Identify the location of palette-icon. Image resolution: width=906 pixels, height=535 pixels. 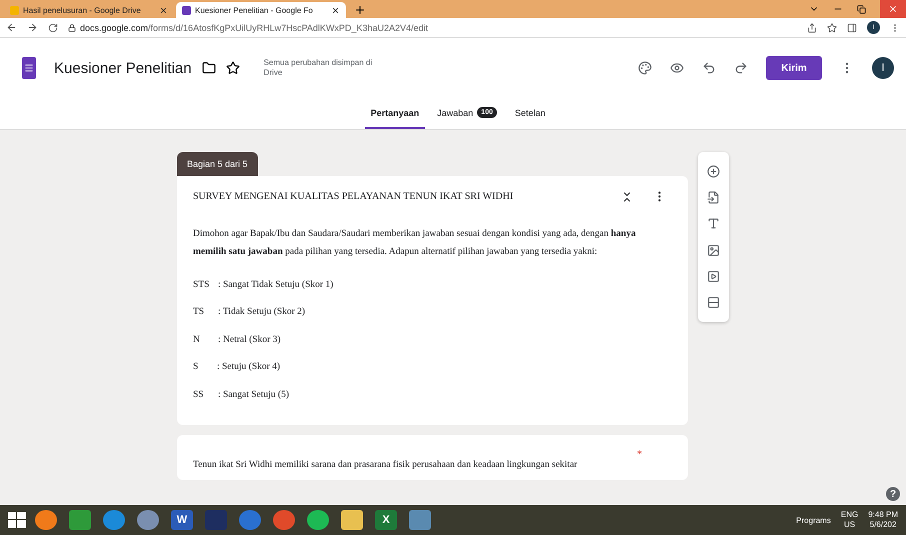
(645, 68).